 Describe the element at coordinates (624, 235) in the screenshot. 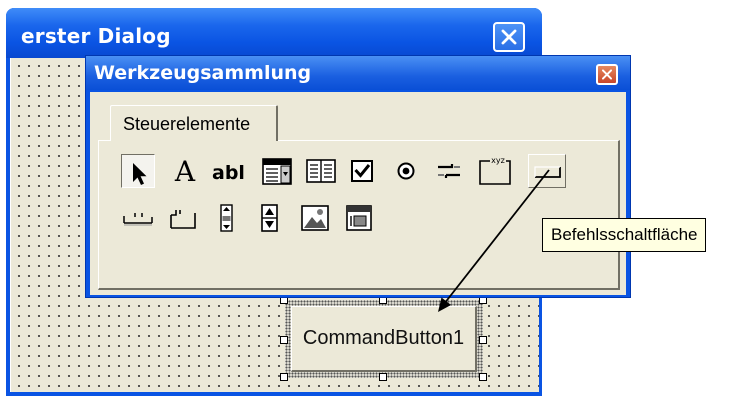

I see `tooltip-befehlsschaltflaeche: Befehlsschaltfläche` at that location.